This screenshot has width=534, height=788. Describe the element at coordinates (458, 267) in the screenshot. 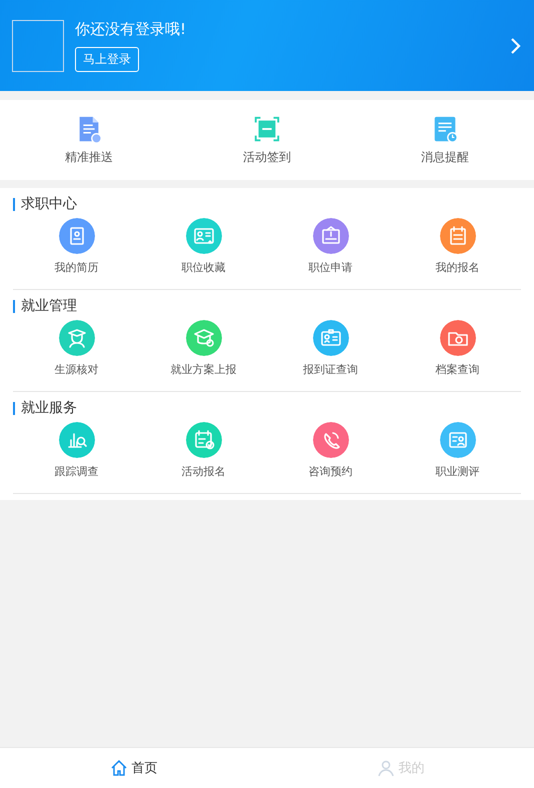

I see `menu-item-label: 我的报名` at that location.